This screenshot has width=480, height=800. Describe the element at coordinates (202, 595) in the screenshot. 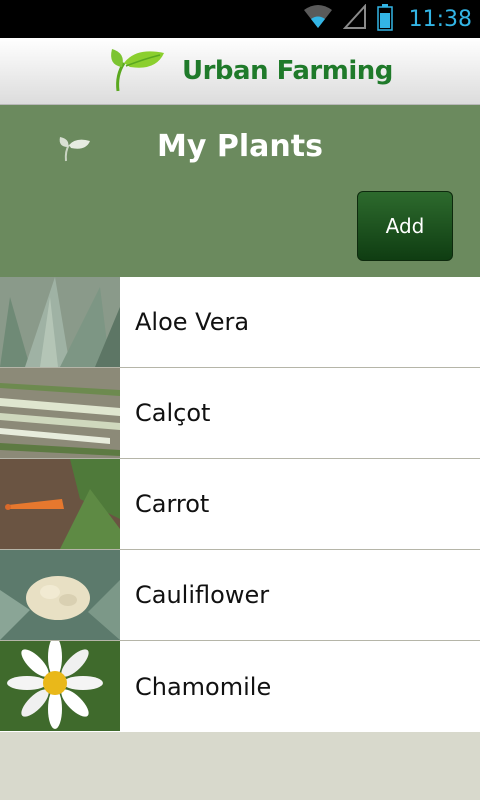

I see `plant-name: Cauliflower` at that location.